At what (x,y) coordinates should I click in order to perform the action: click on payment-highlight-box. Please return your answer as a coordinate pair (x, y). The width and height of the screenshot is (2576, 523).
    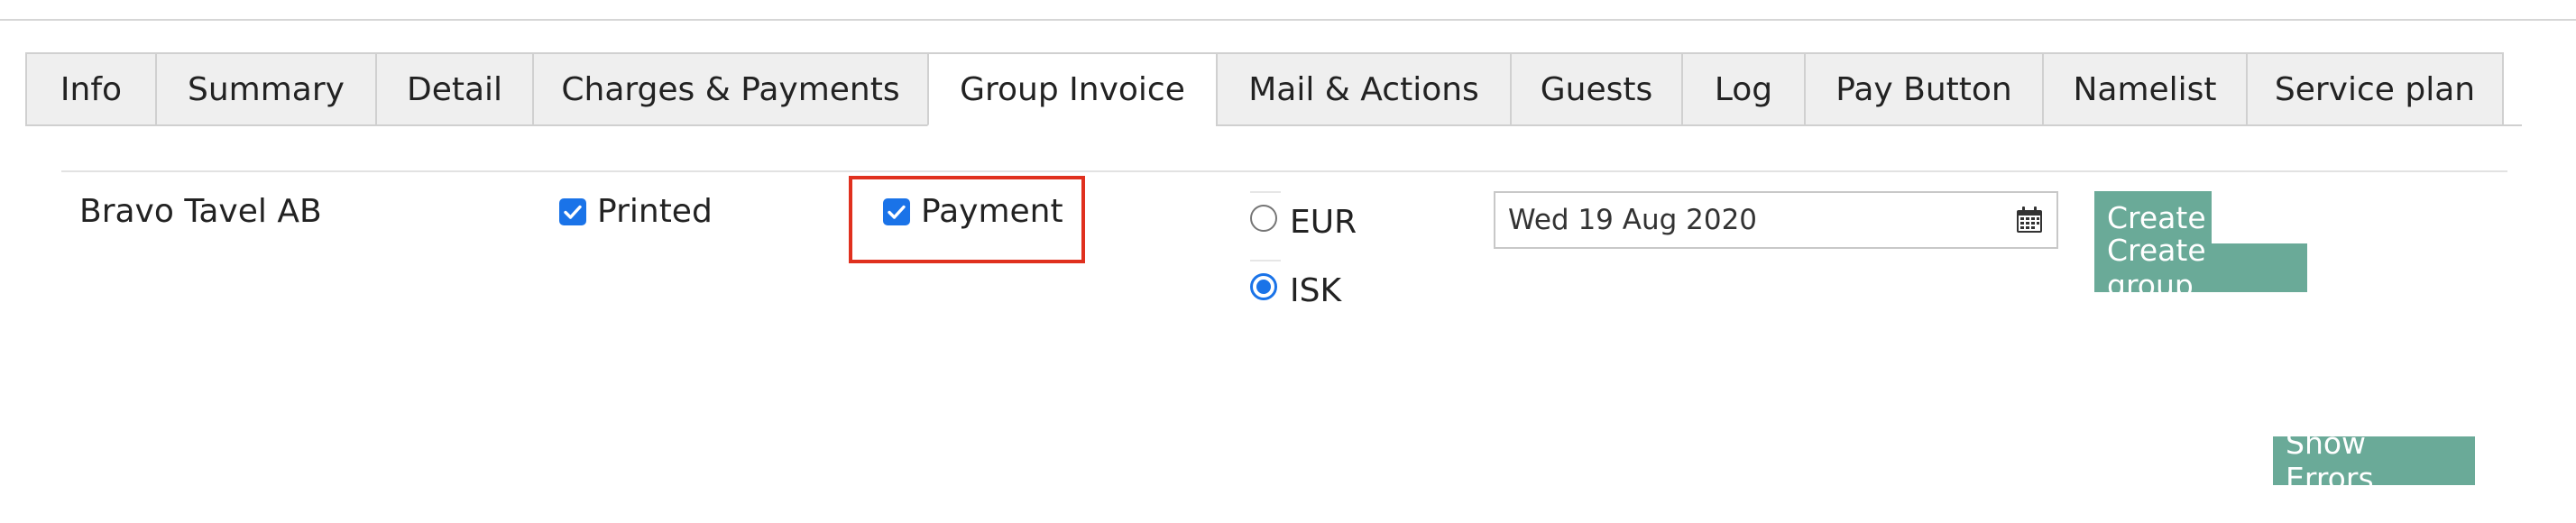
    Looking at the image, I should click on (967, 219).